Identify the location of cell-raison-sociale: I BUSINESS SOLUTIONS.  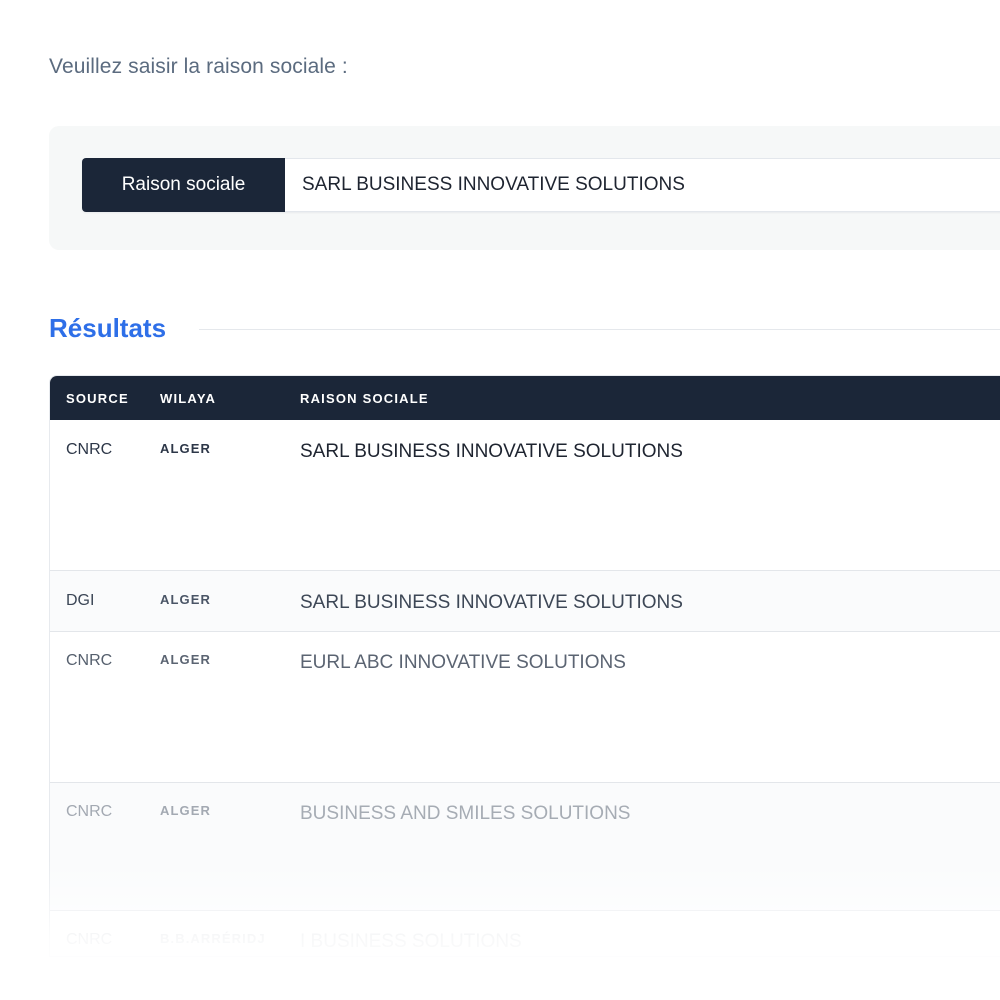
(411, 941).